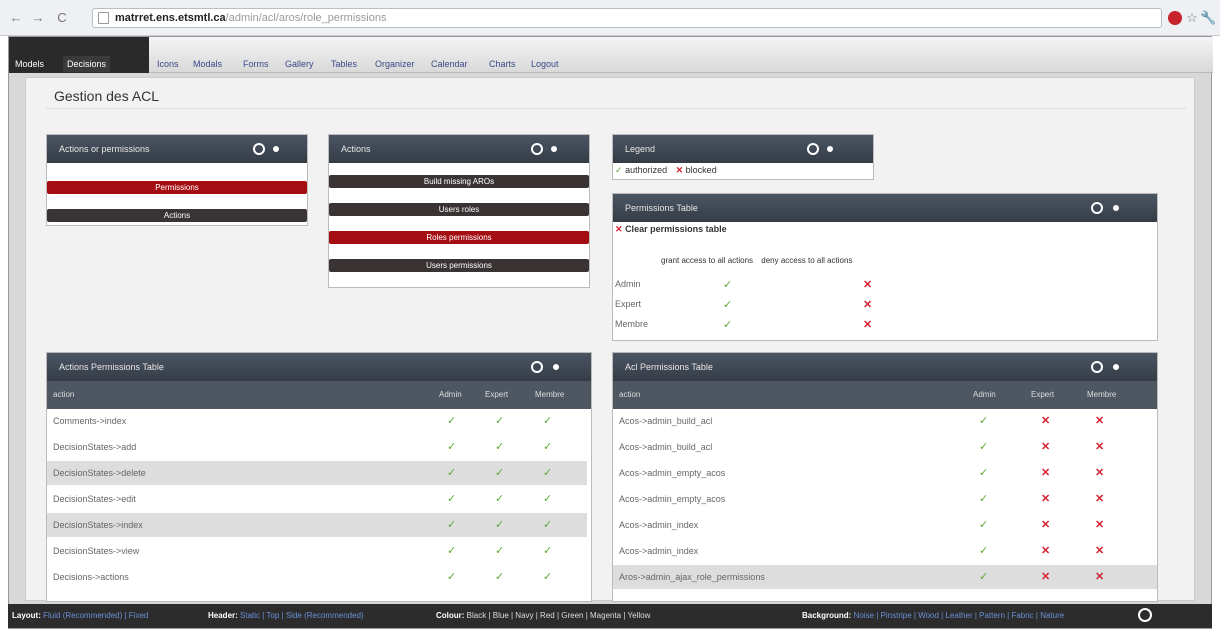  I want to click on layout-label: Layout:, so click(26, 615).